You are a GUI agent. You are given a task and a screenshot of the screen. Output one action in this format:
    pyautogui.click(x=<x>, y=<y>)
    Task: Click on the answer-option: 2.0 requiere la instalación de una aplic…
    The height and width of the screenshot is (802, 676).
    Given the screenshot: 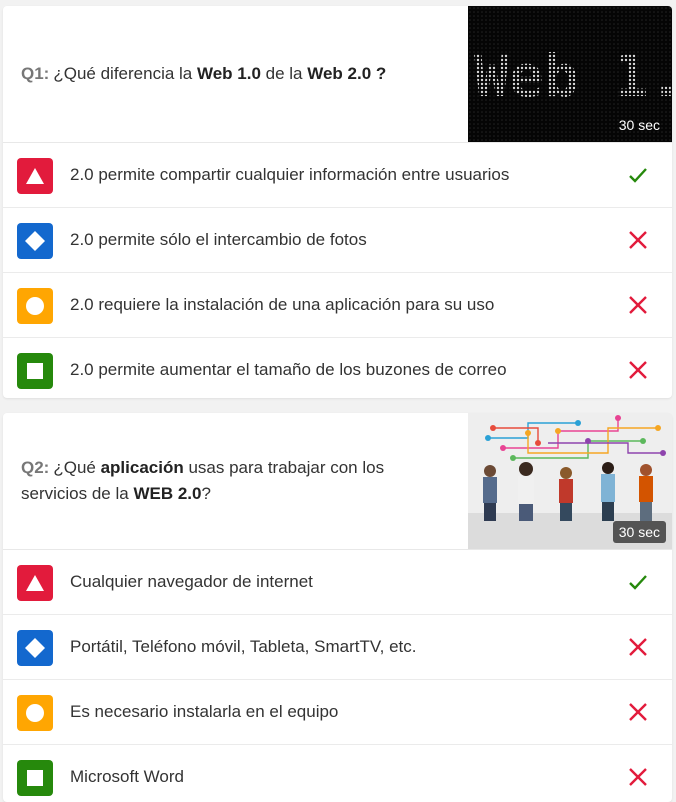 What is the action you would take?
    pyautogui.click(x=337, y=305)
    